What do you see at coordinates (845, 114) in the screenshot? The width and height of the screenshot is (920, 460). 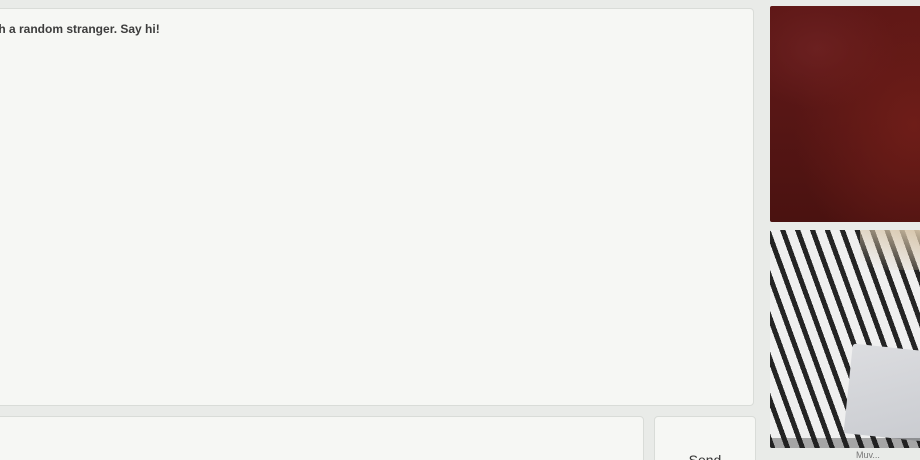 I see `stranger-video` at bounding box center [845, 114].